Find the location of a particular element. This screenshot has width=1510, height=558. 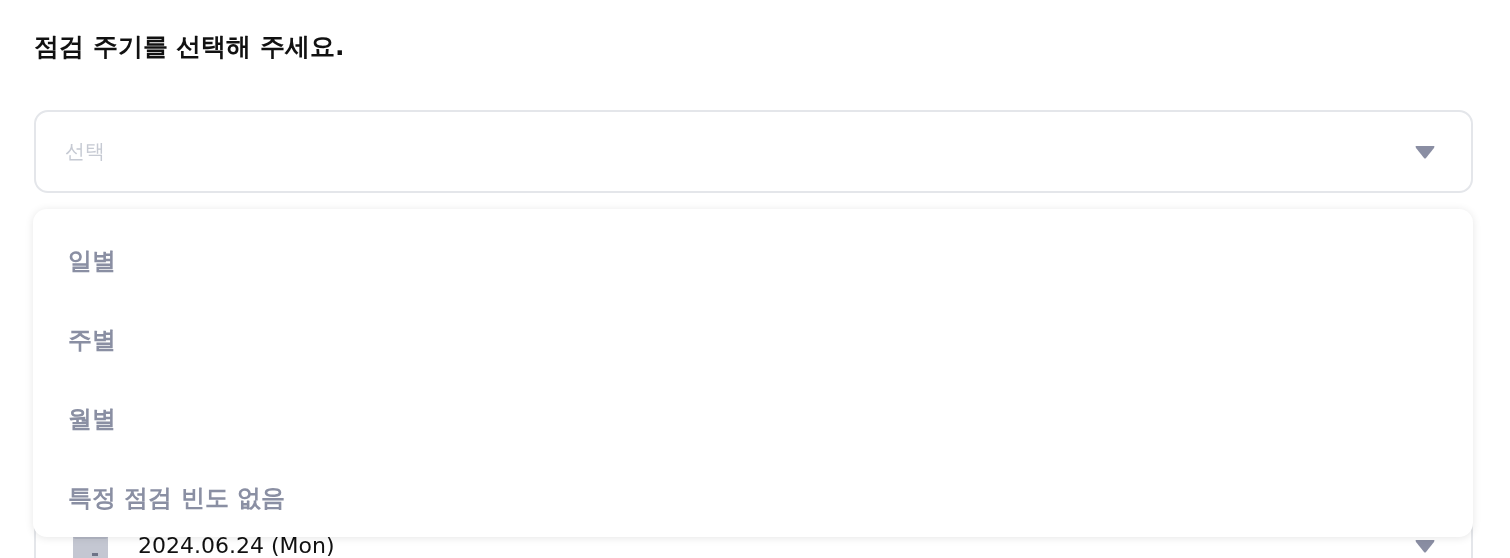

select-field: 선택 is located at coordinates (753, 151).